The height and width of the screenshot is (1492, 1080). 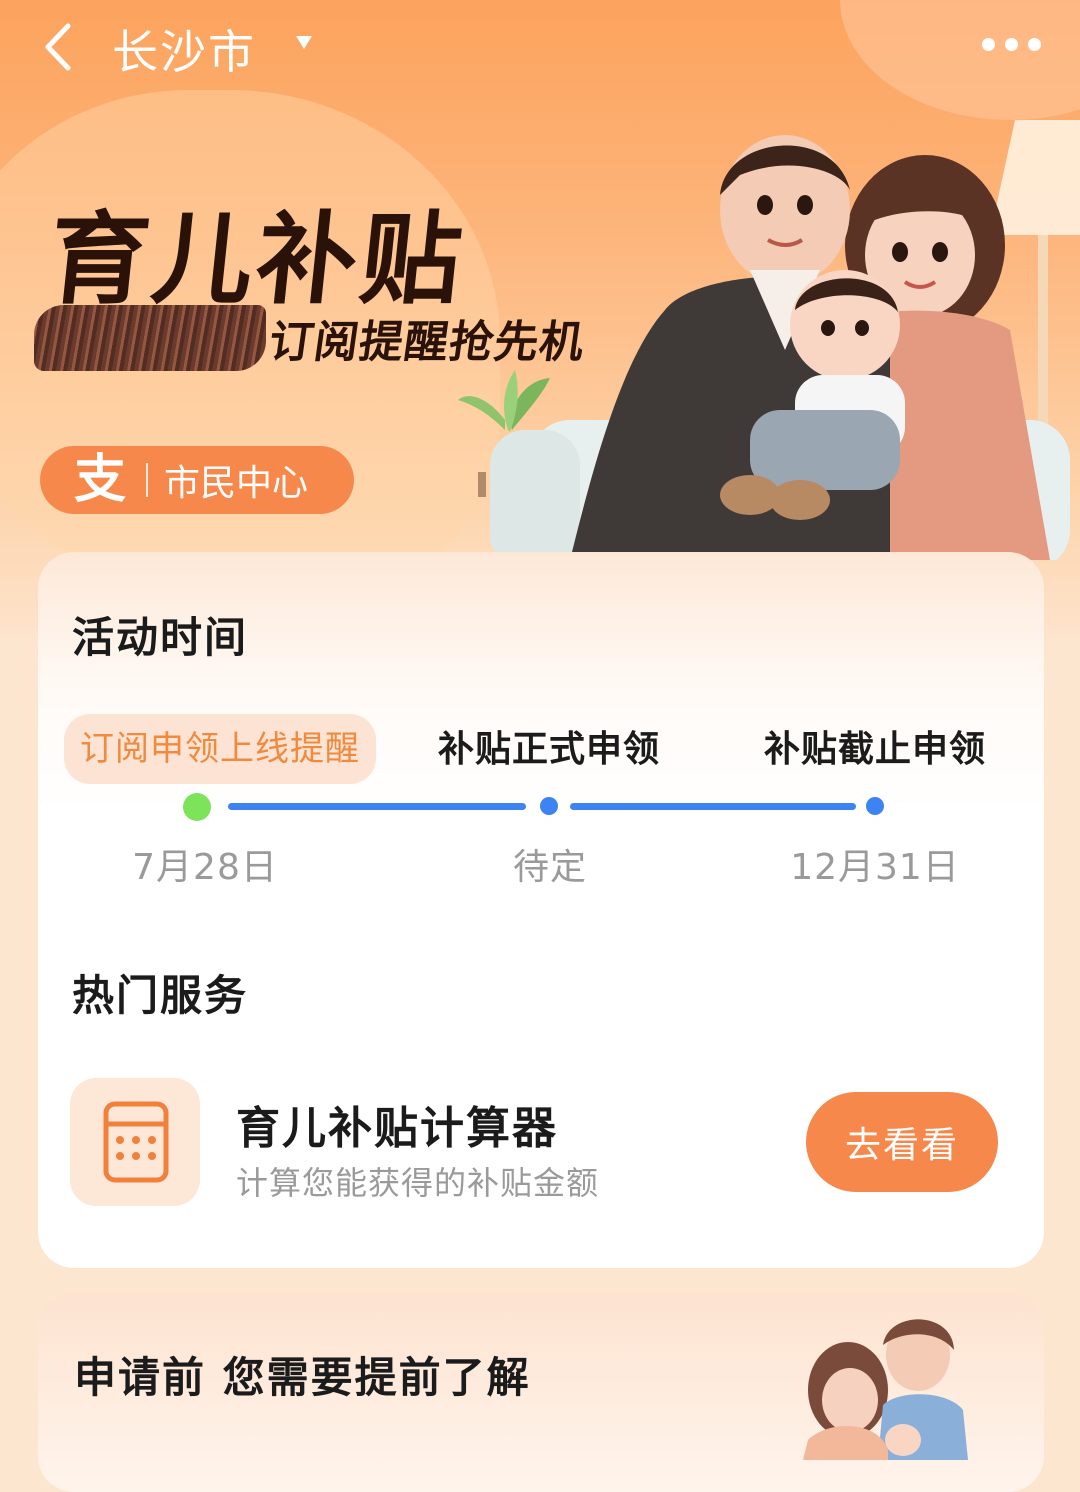 I want to click on services-section-title: 热门服务, so click(x=160, y=995).